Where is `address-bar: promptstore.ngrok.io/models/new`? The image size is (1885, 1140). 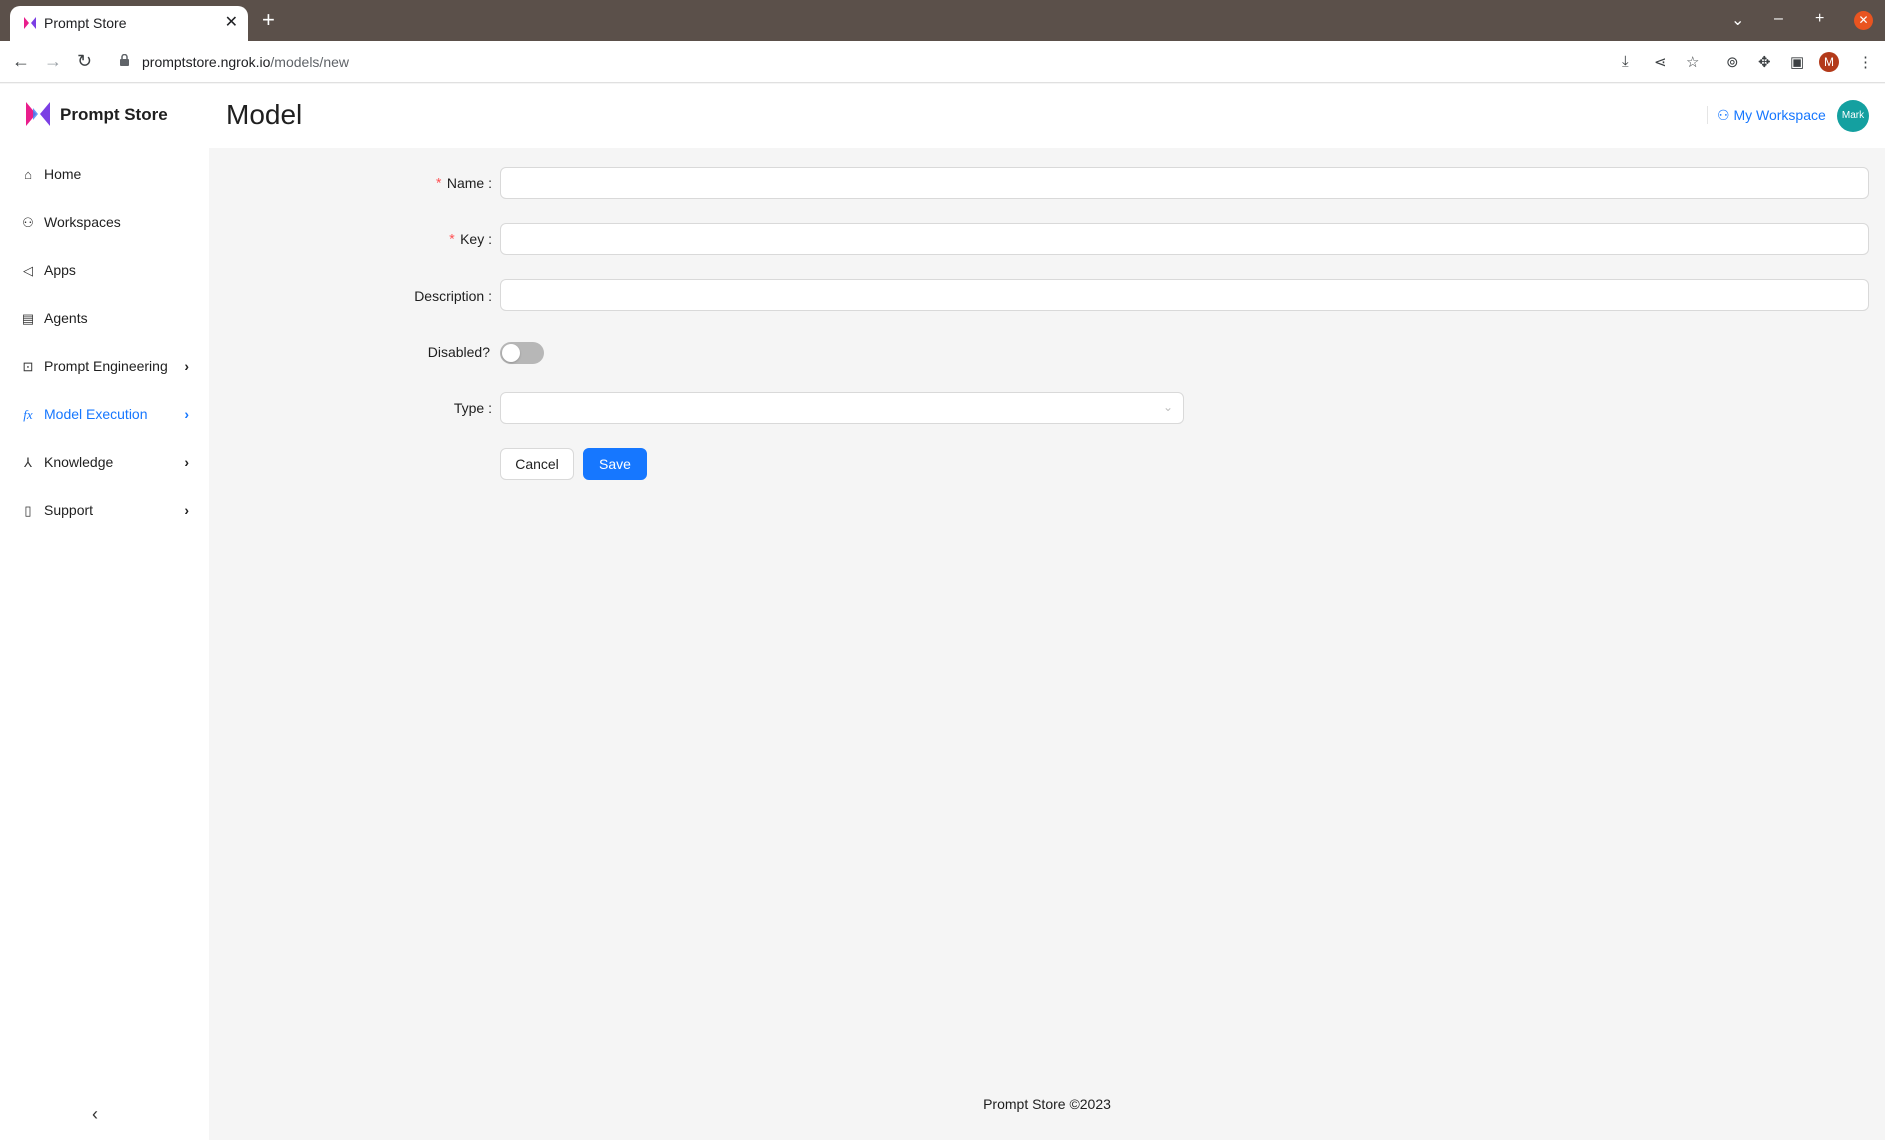
address-bar: promptstore.ngrok.io/models/new is located at coordinates (923, 62).